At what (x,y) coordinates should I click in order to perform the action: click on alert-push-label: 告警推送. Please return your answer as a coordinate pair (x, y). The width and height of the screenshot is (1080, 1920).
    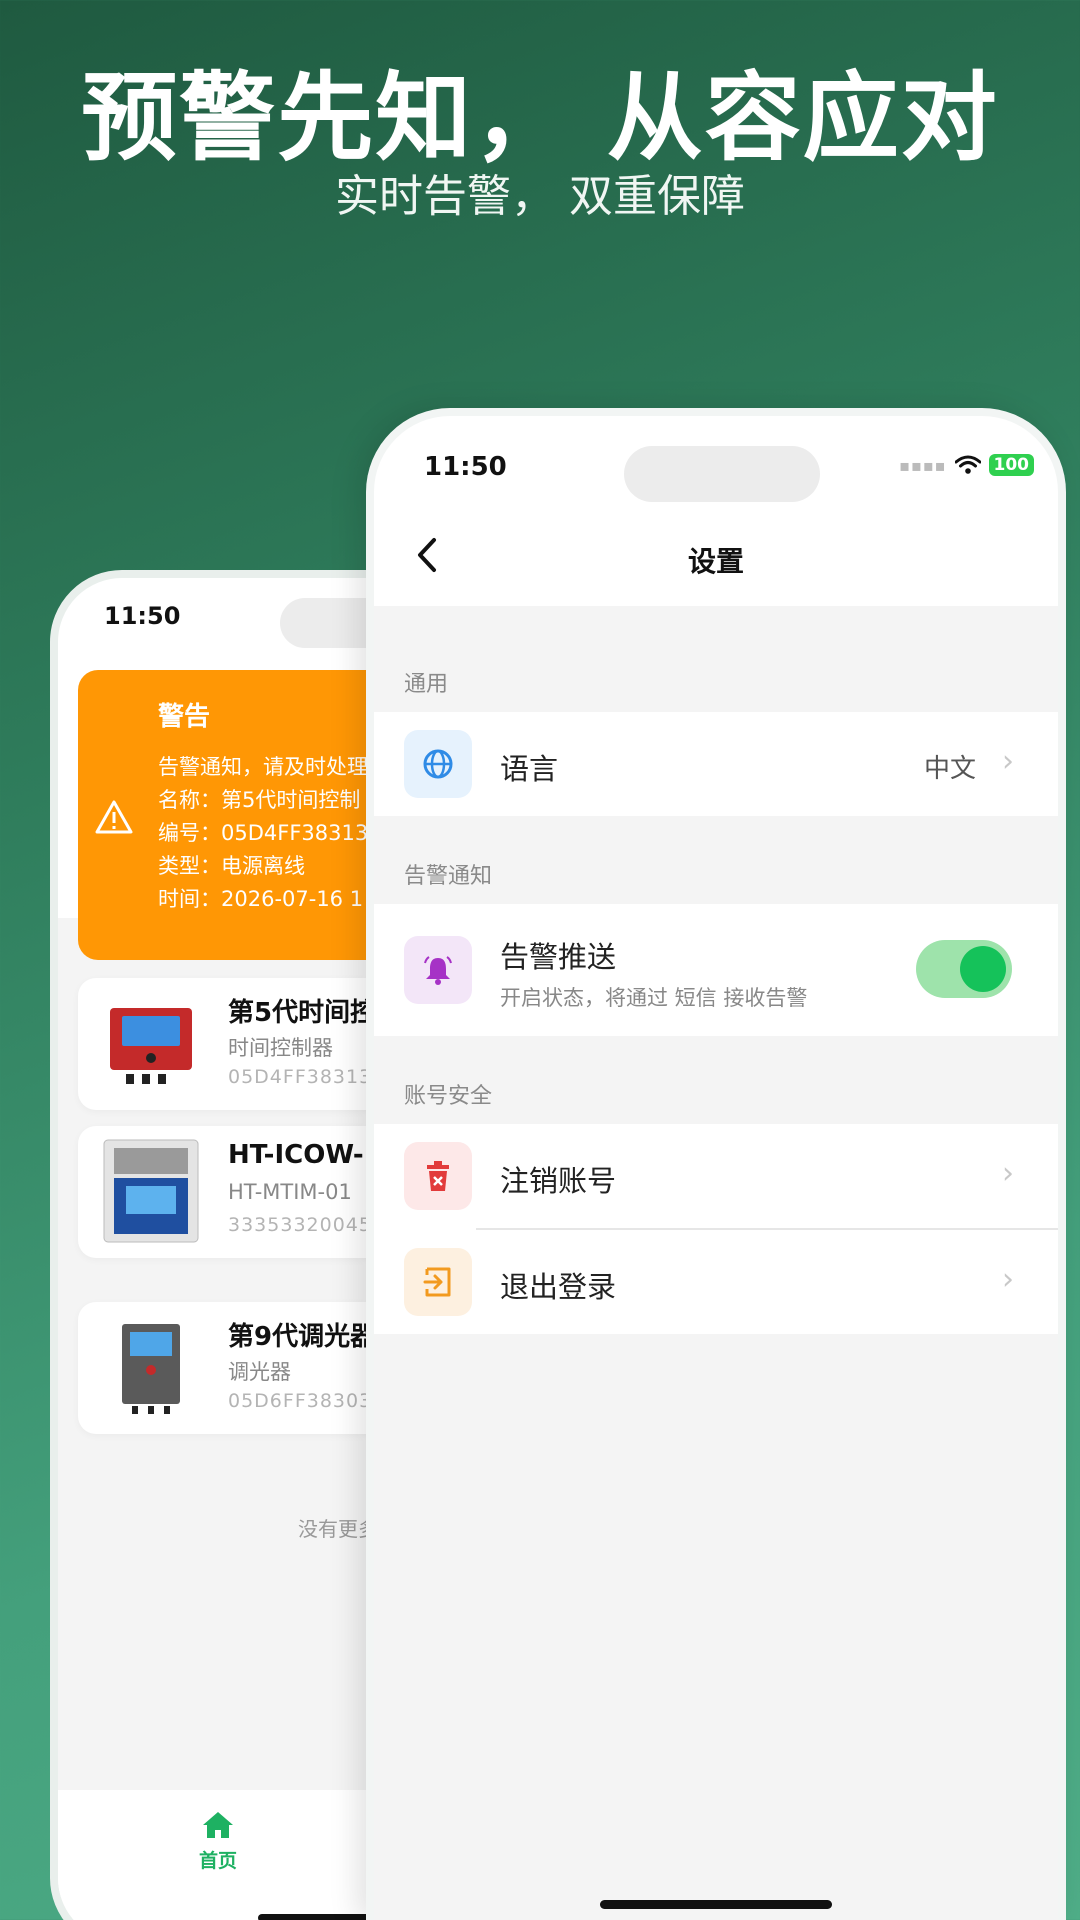
    Looking at the image, I should click on (558, 957).